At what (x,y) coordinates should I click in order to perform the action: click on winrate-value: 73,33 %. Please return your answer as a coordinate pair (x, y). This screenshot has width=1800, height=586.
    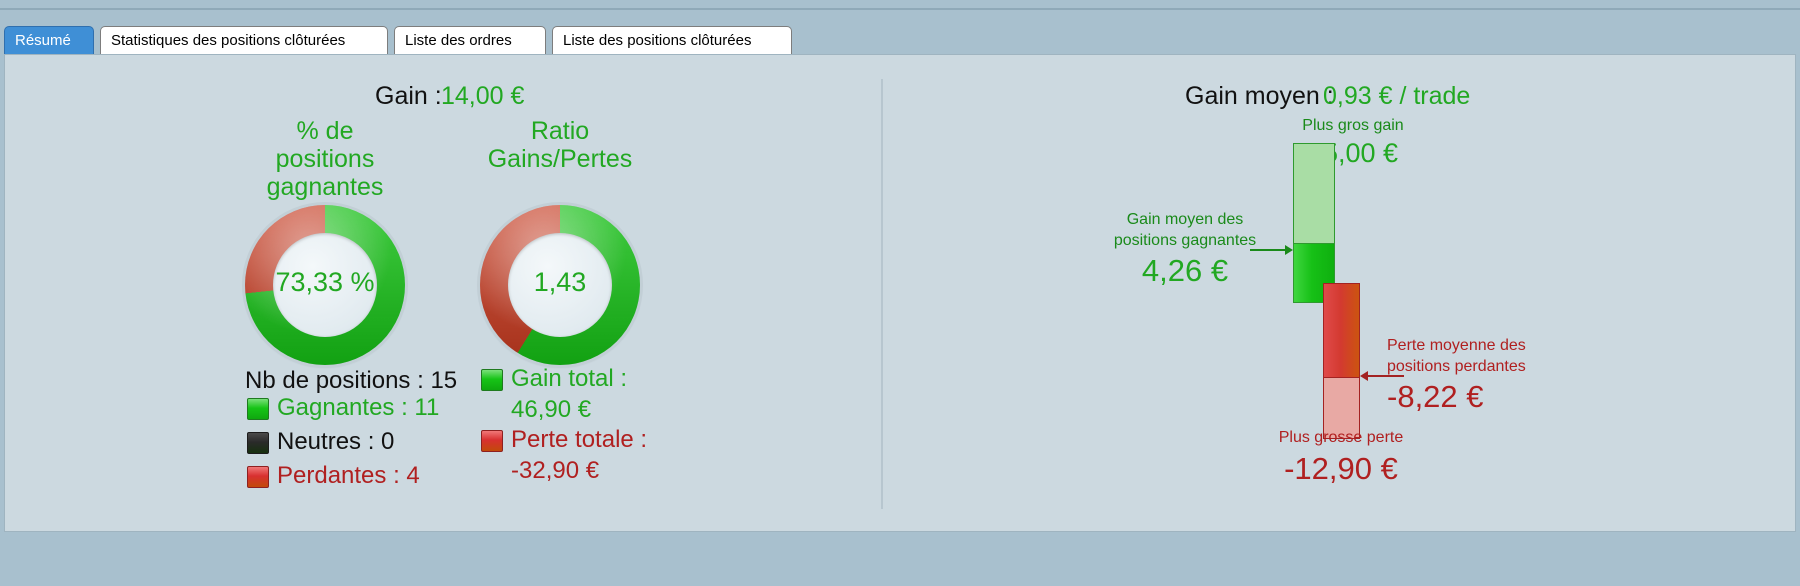
    Looking at the image, I should click on (325, 282).